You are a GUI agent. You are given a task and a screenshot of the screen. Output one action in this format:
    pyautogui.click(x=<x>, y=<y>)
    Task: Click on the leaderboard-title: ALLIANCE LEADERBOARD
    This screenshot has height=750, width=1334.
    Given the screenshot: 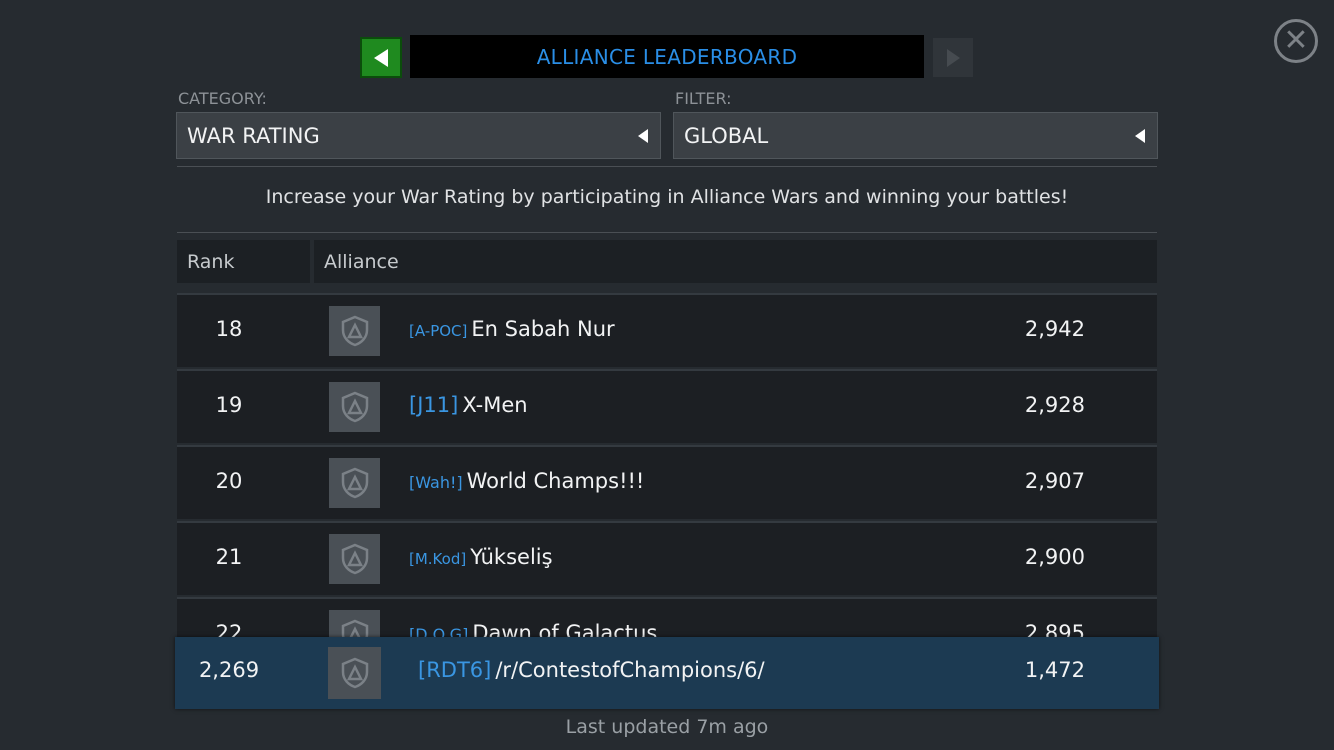 What is the action you would take?
    pyautogui.click(x=667, y=56)
    